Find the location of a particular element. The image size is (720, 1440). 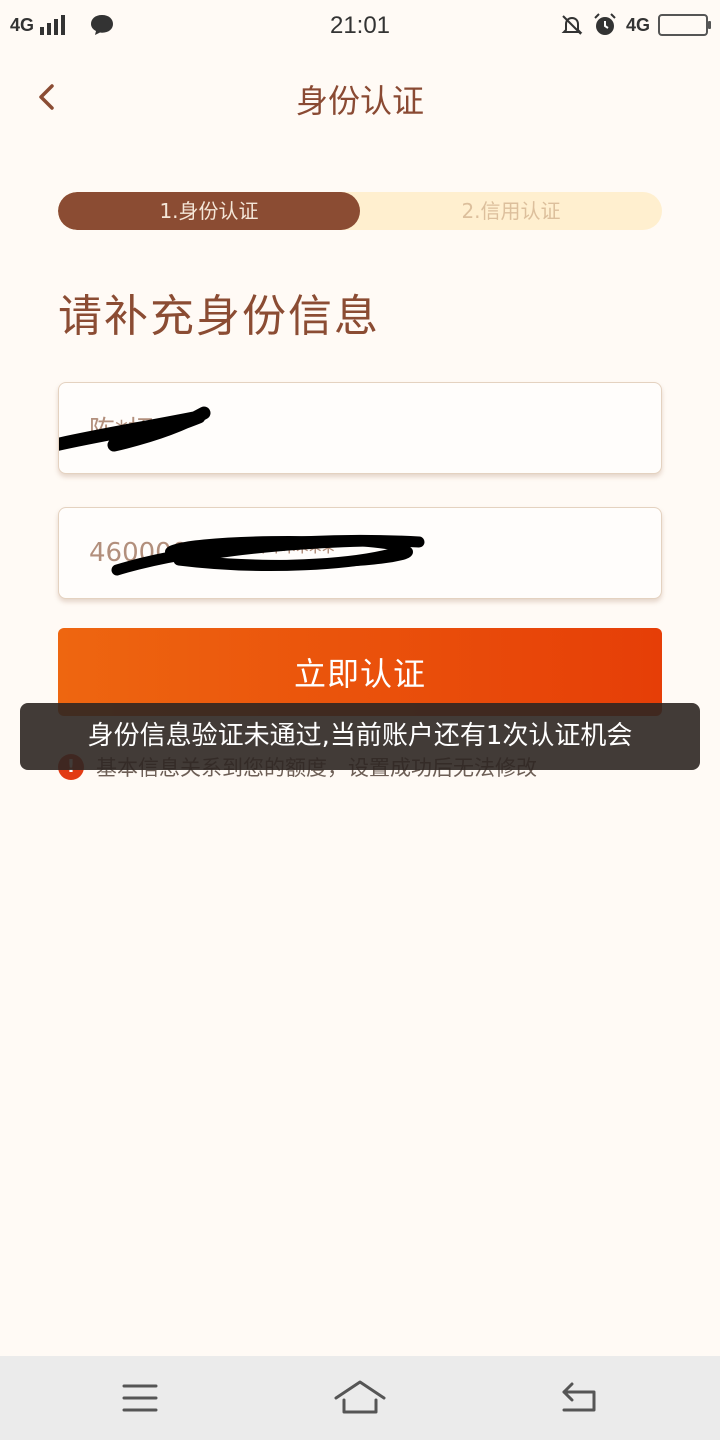

nav-home-button is located at coordinates (360, 1398).